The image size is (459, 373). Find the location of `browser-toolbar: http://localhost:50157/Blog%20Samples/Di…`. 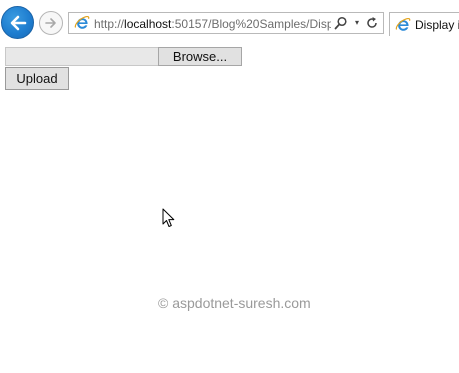

browser-toolbar: http://localhost:50157/Blog%20Samples/Di… is located at coordinates (229, 21).